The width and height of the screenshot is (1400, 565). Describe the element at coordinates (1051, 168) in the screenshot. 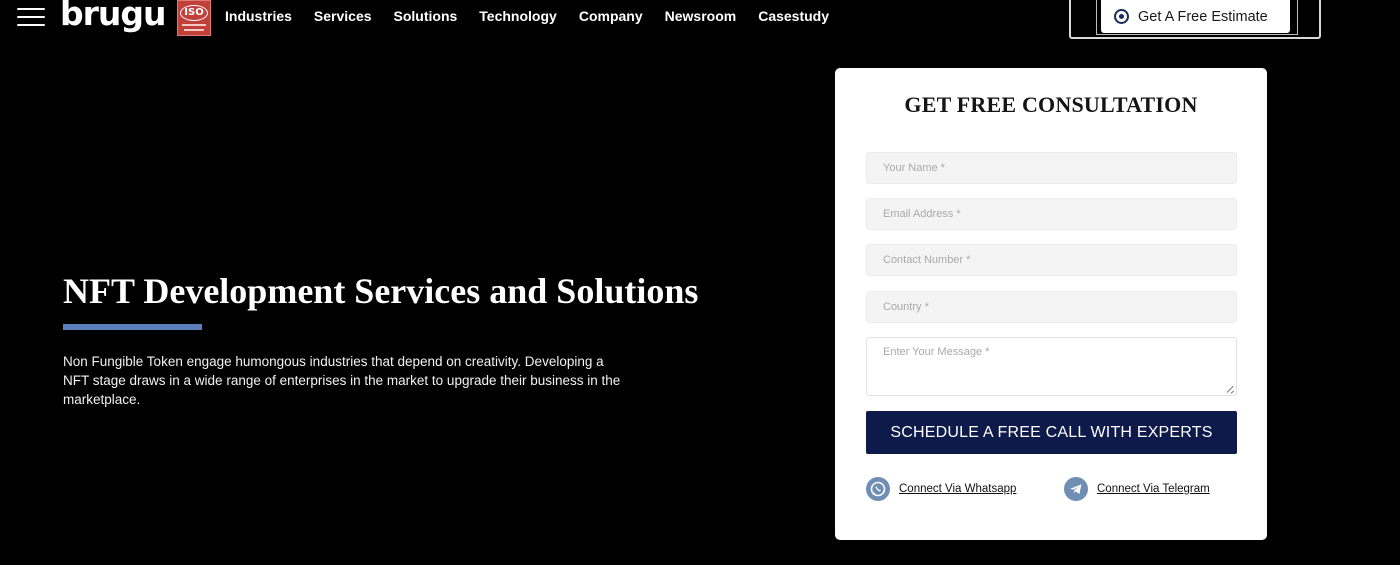

I see `name-field` at that location.